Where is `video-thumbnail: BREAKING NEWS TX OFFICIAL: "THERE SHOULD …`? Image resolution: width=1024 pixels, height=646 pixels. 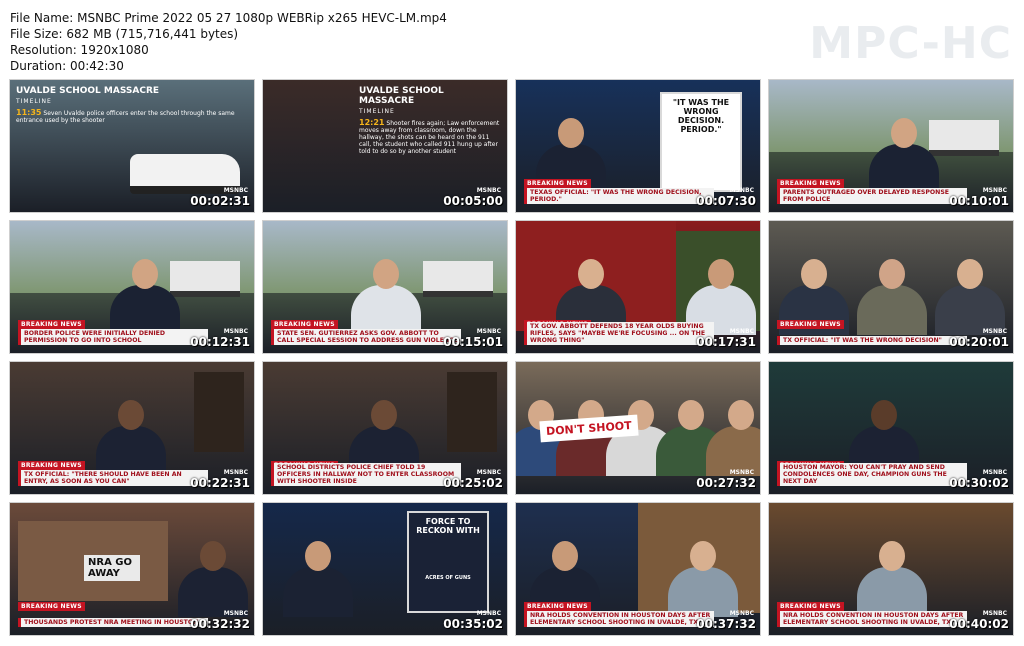
video-thumbnail: BREAKING NEWS TX OFFICIAL: "THERE SHOULD … is located at coordinates (132, 428).